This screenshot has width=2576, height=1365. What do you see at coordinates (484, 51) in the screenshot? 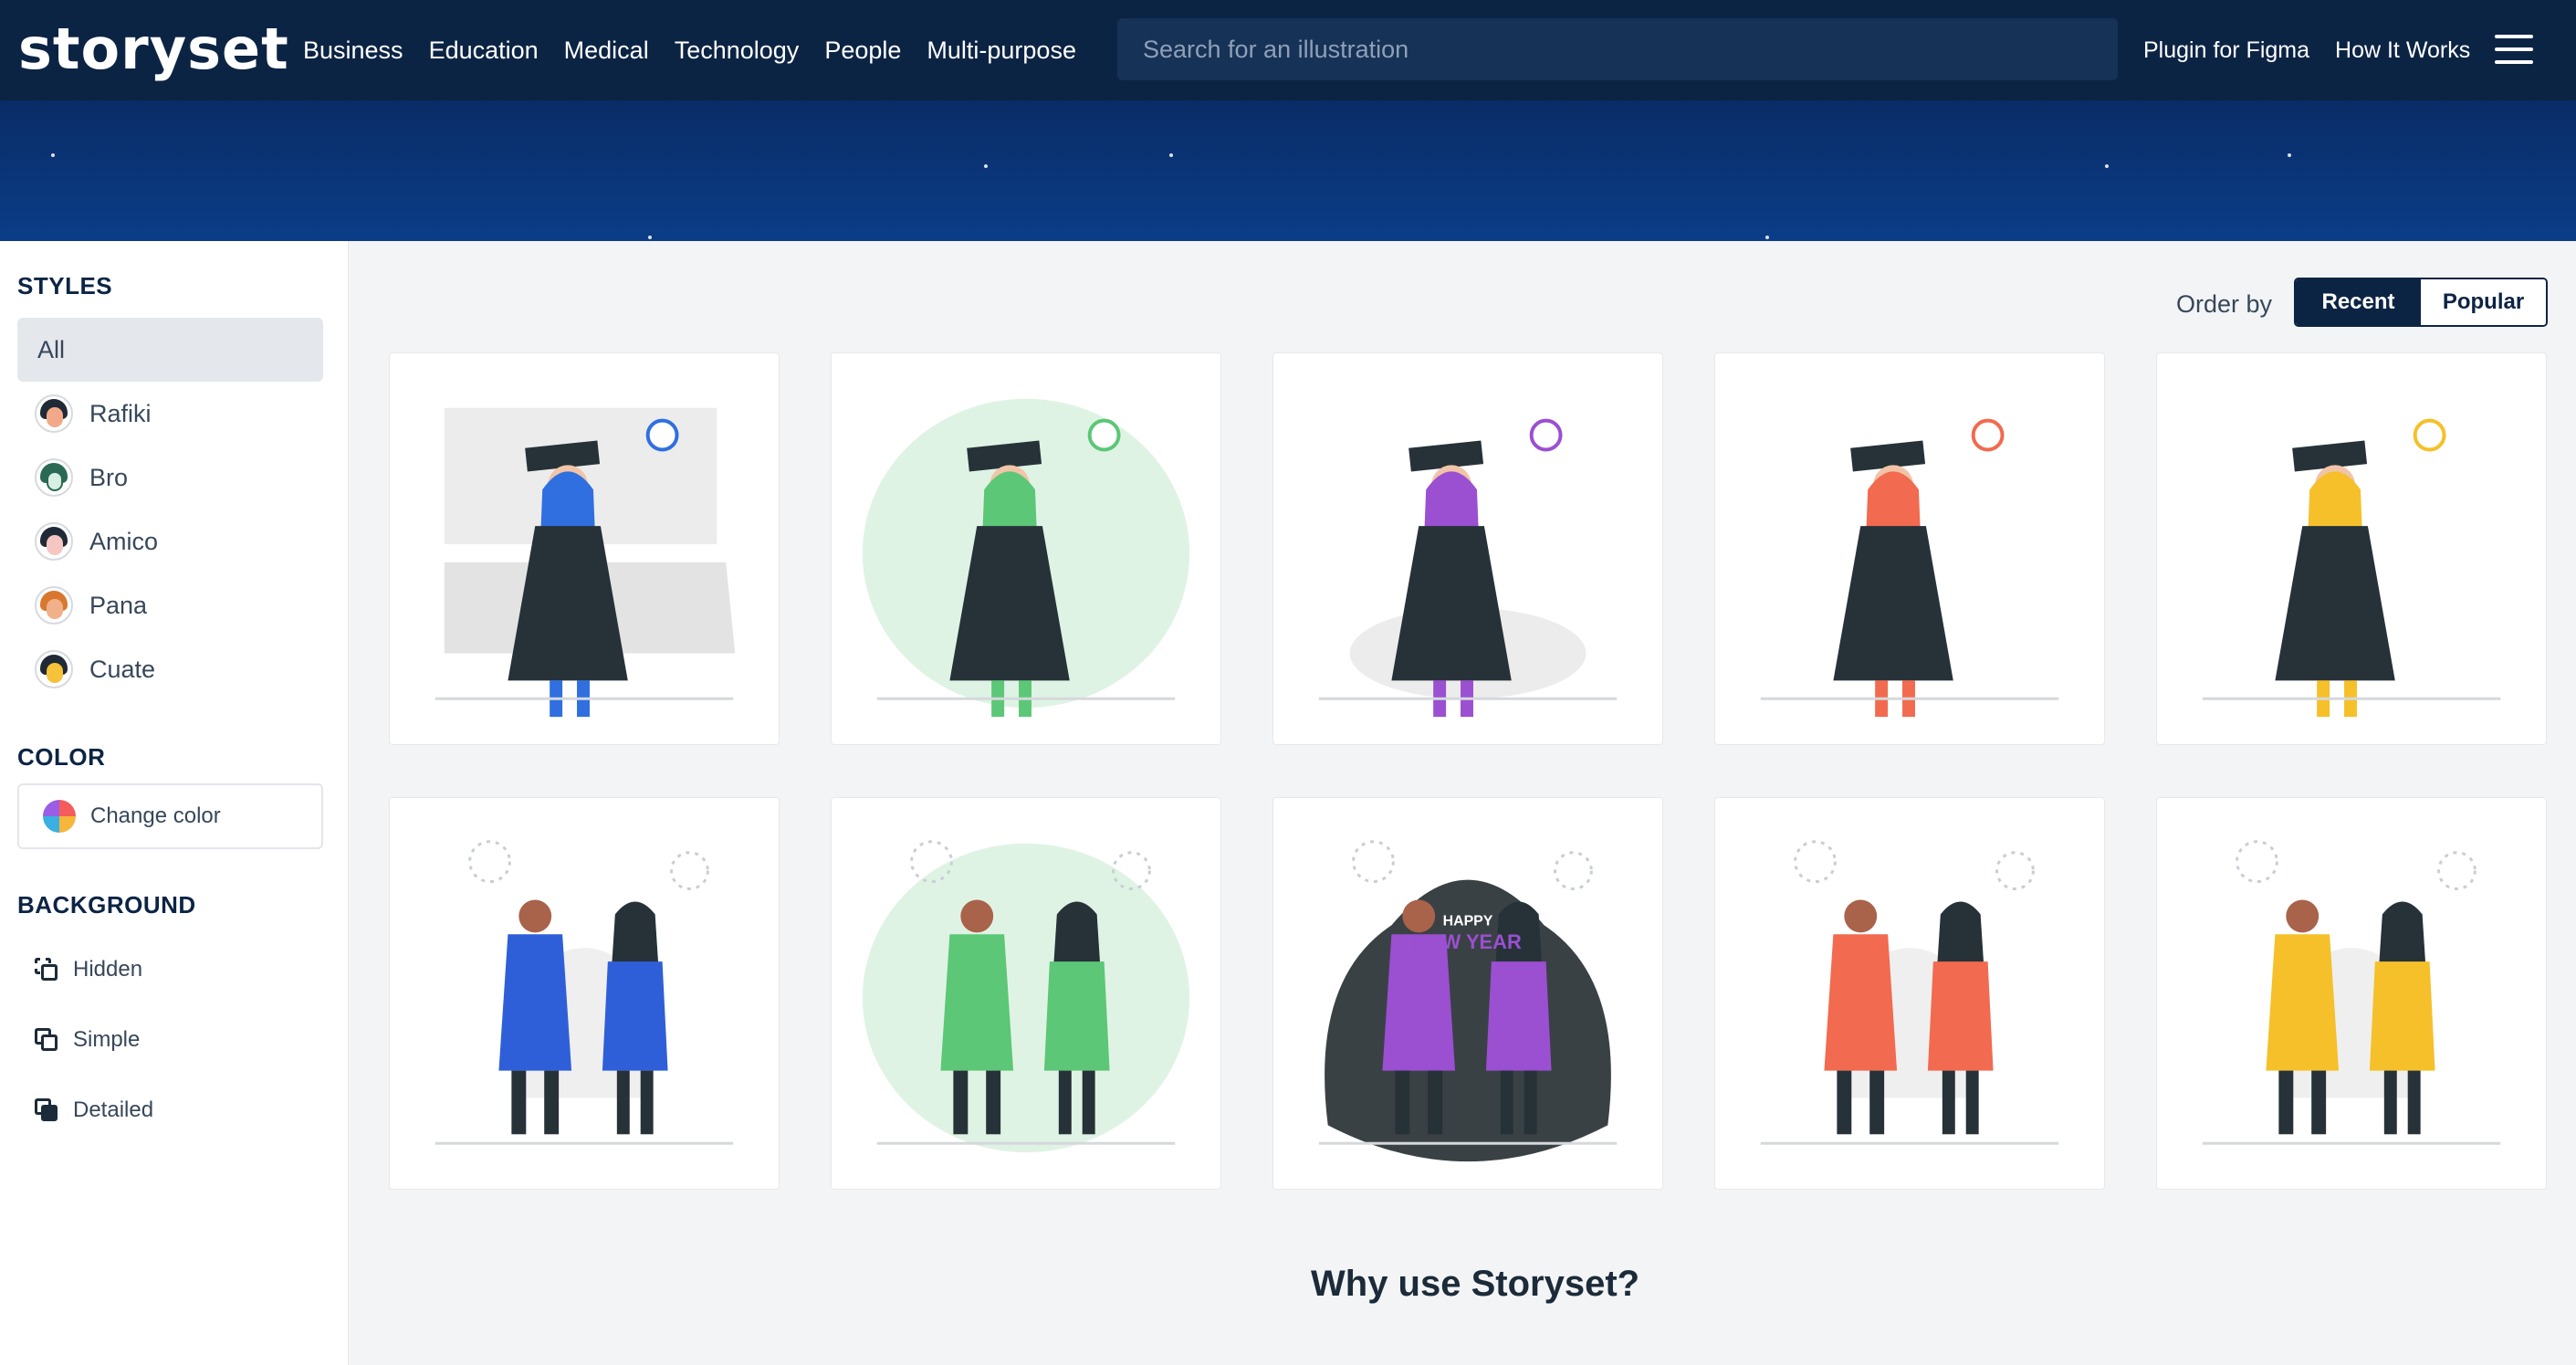
I see `nav-link-education: Education` at bounding box center [484, 51].